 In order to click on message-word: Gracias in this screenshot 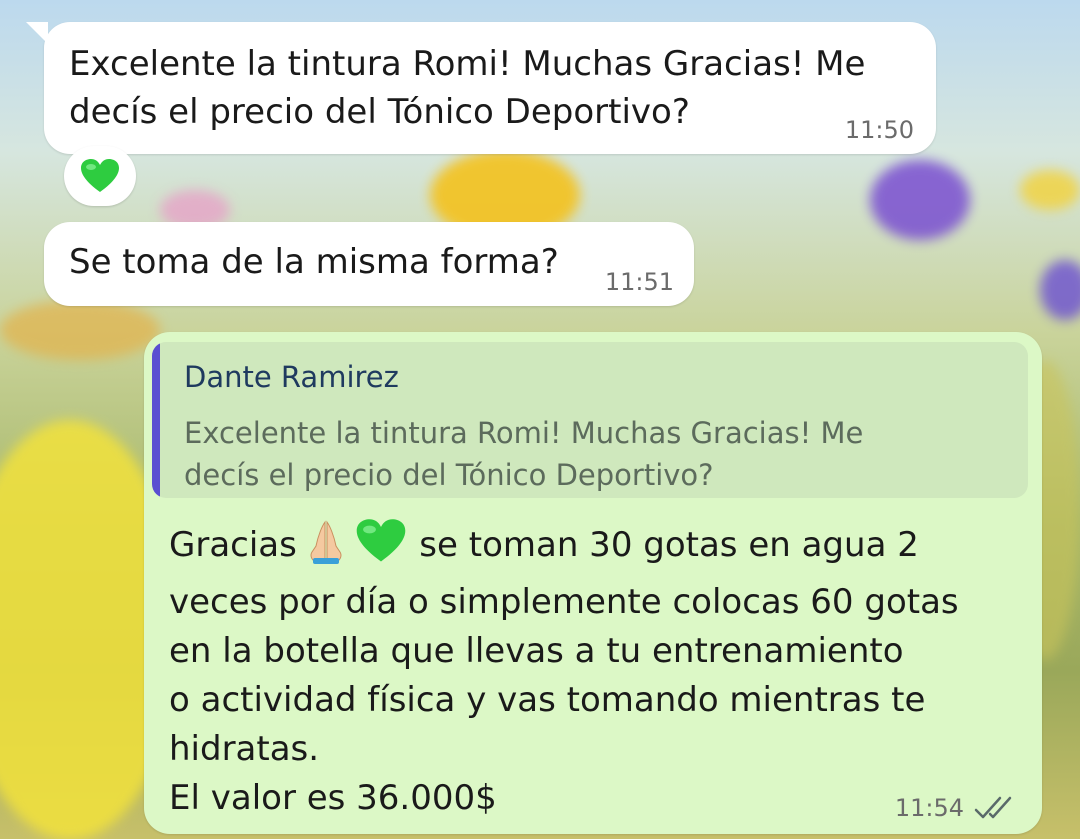, I will do `click(233, 545)`.